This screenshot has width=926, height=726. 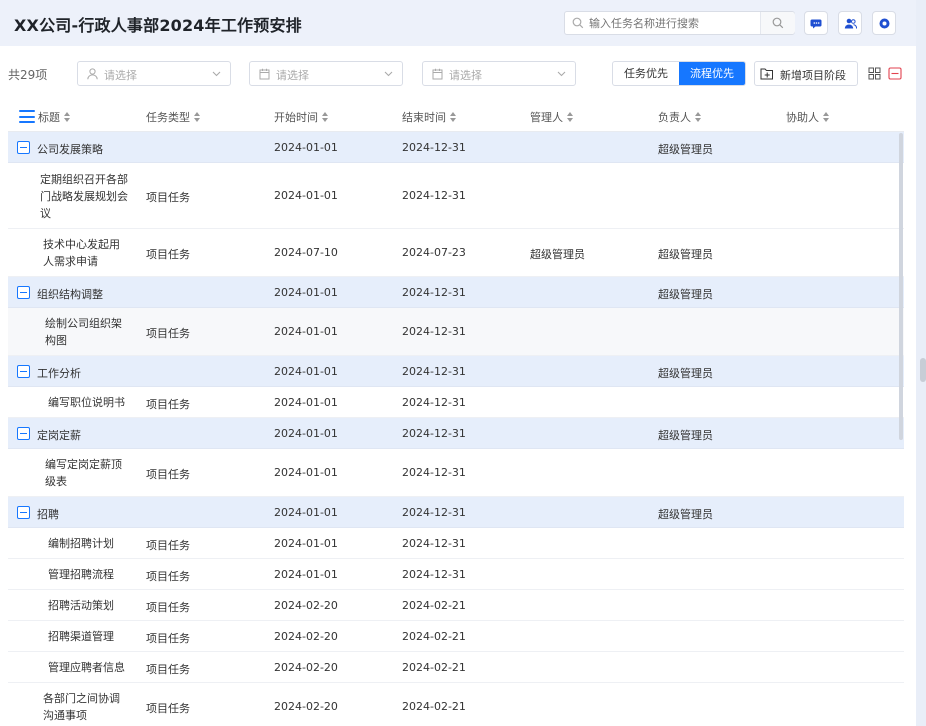 What do you see at coordinates (874, 73) in the screenshot?
I see `grid-view-icon` at bounding box center [874, 73].